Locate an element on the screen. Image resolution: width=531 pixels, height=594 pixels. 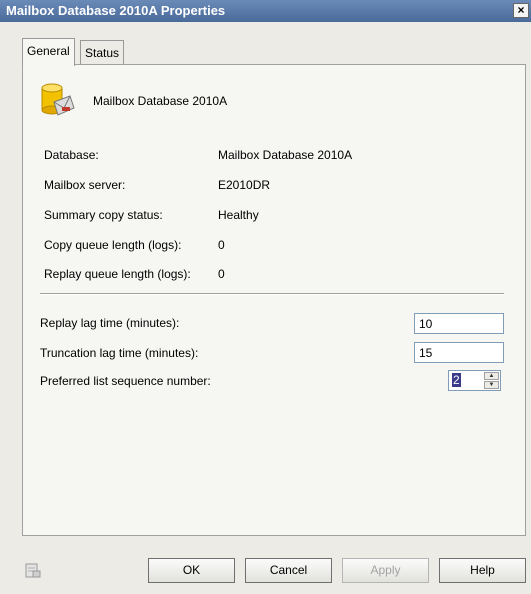
truncation-lag-input: 15 is located at coordinates (459, 352).